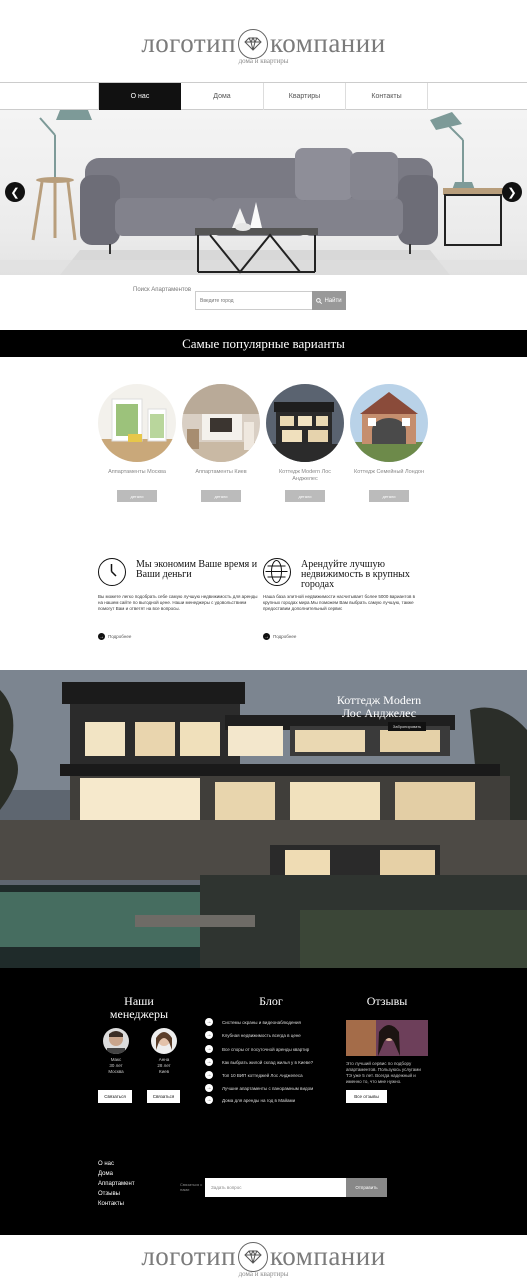  Describe the element at coordinates (254, 300) in the screenshot. I see `search-input` at that location.